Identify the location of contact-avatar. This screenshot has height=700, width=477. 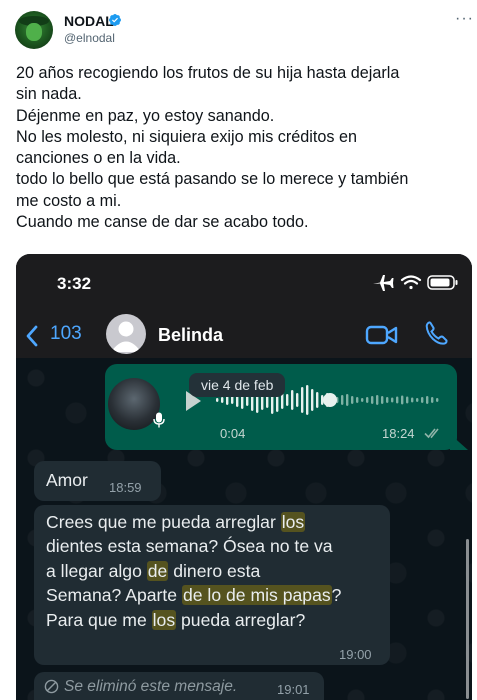
(126, 334).